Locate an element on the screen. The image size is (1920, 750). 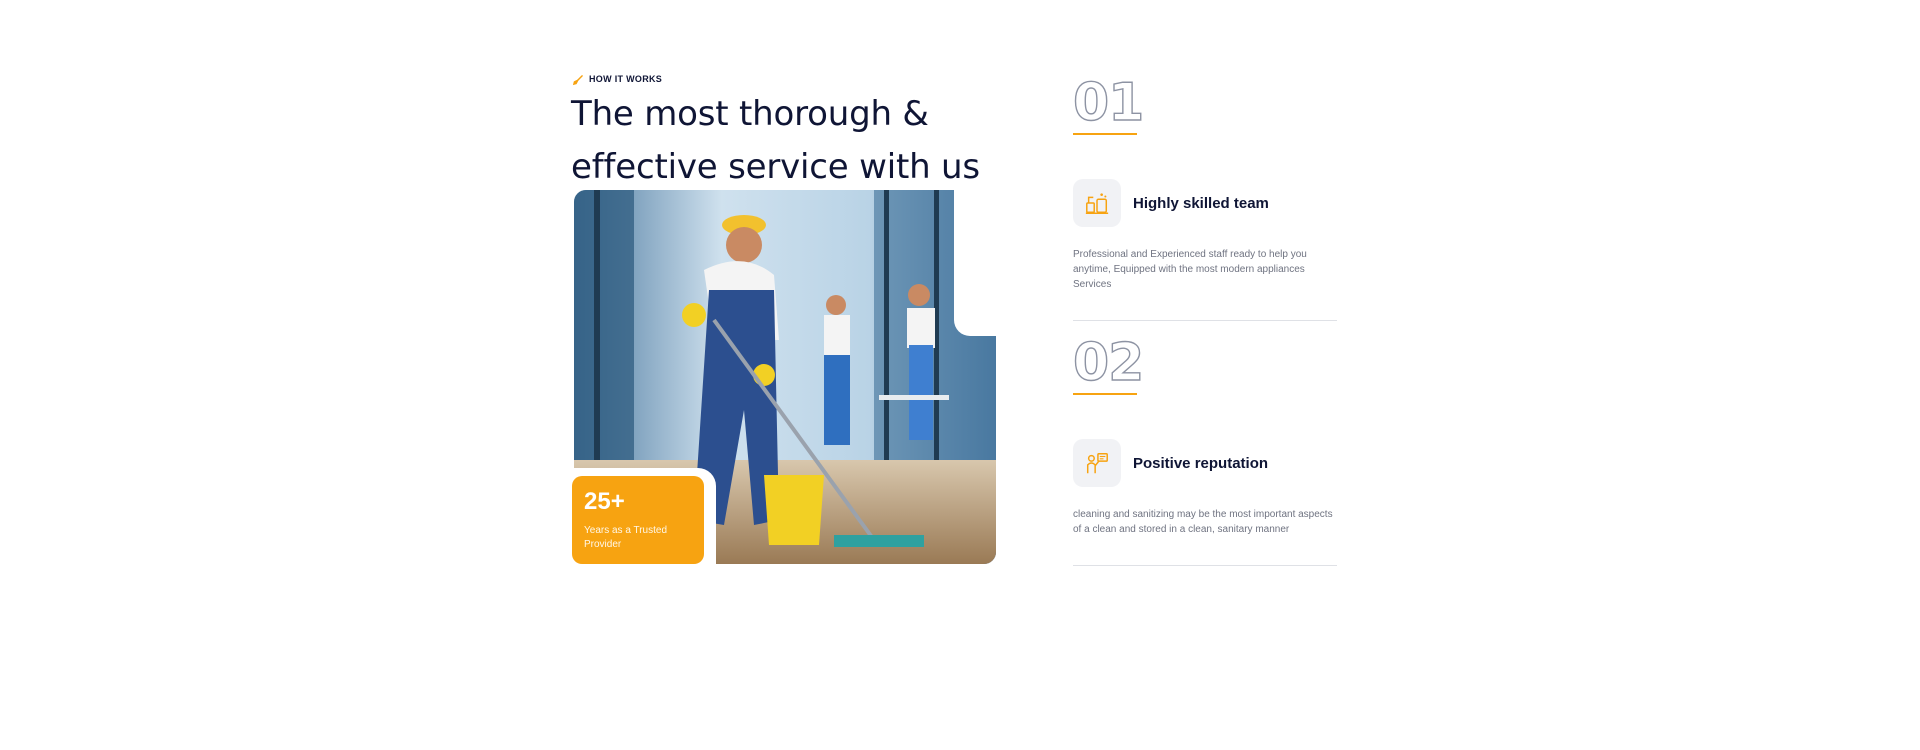
badge-label: Years as a Trusted Provider is located at coordinates (626, 537).